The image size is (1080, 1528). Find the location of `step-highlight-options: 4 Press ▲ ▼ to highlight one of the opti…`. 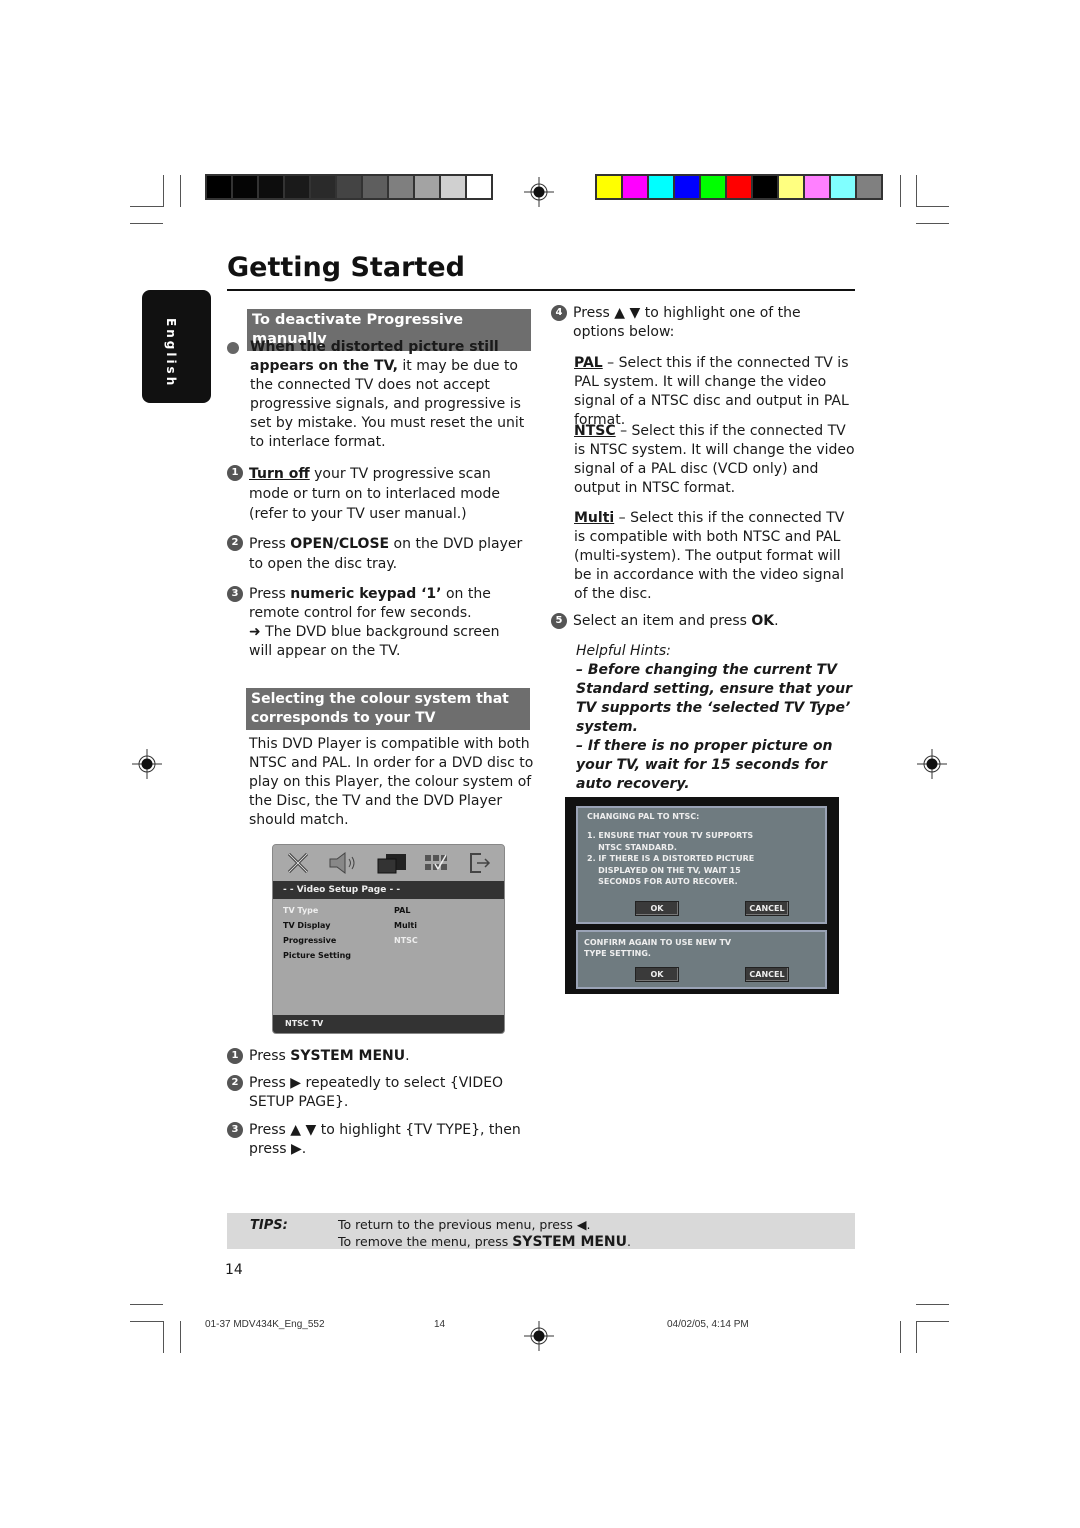

step-highlight-options: 4 Press ▲ ▼ to highlight one of the opti… is located at coordinates (703, 323).